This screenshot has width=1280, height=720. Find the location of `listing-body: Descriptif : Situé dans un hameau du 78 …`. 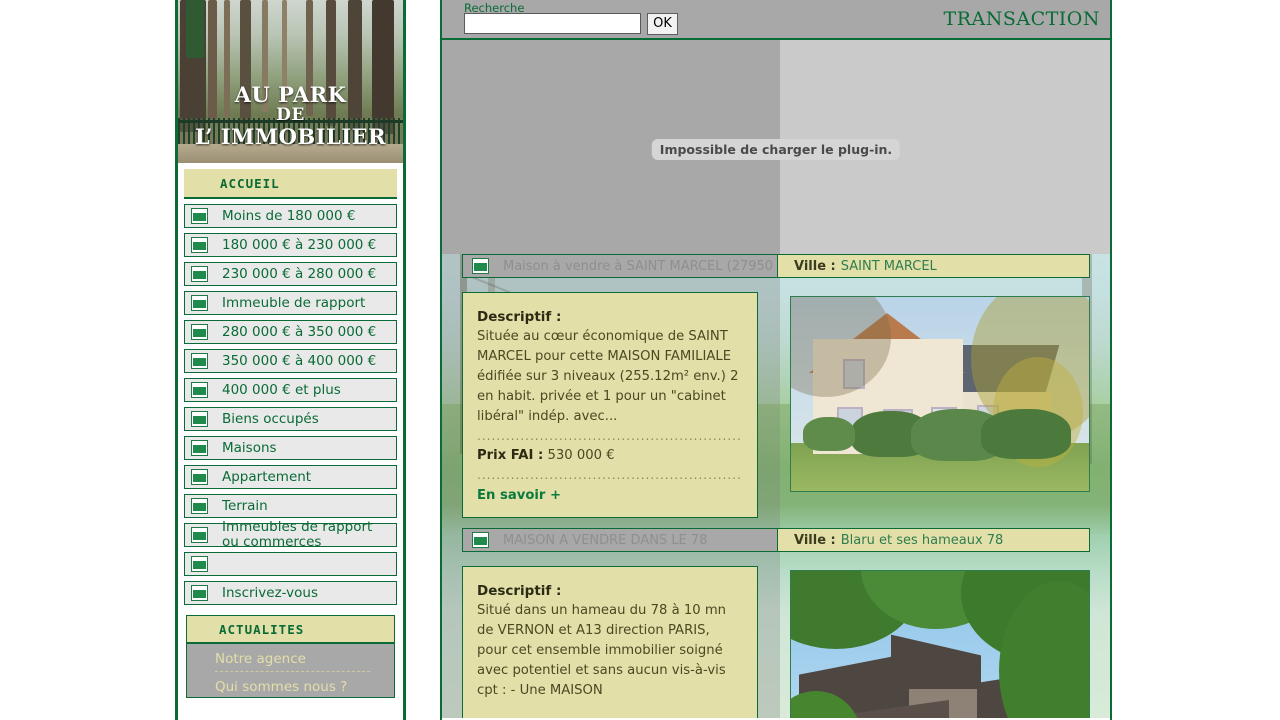

listing-body: Descriptif : Situé dans un hameau du 78 … is located at coordinates (776, 642).